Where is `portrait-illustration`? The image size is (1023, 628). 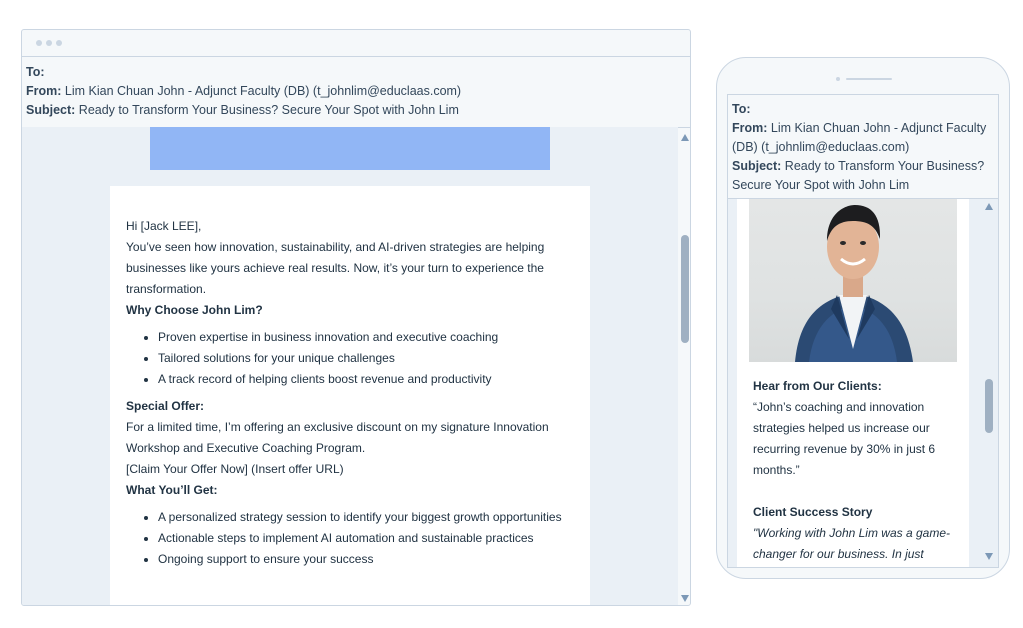 portrait-illustration is located at coordinates (854, 283).